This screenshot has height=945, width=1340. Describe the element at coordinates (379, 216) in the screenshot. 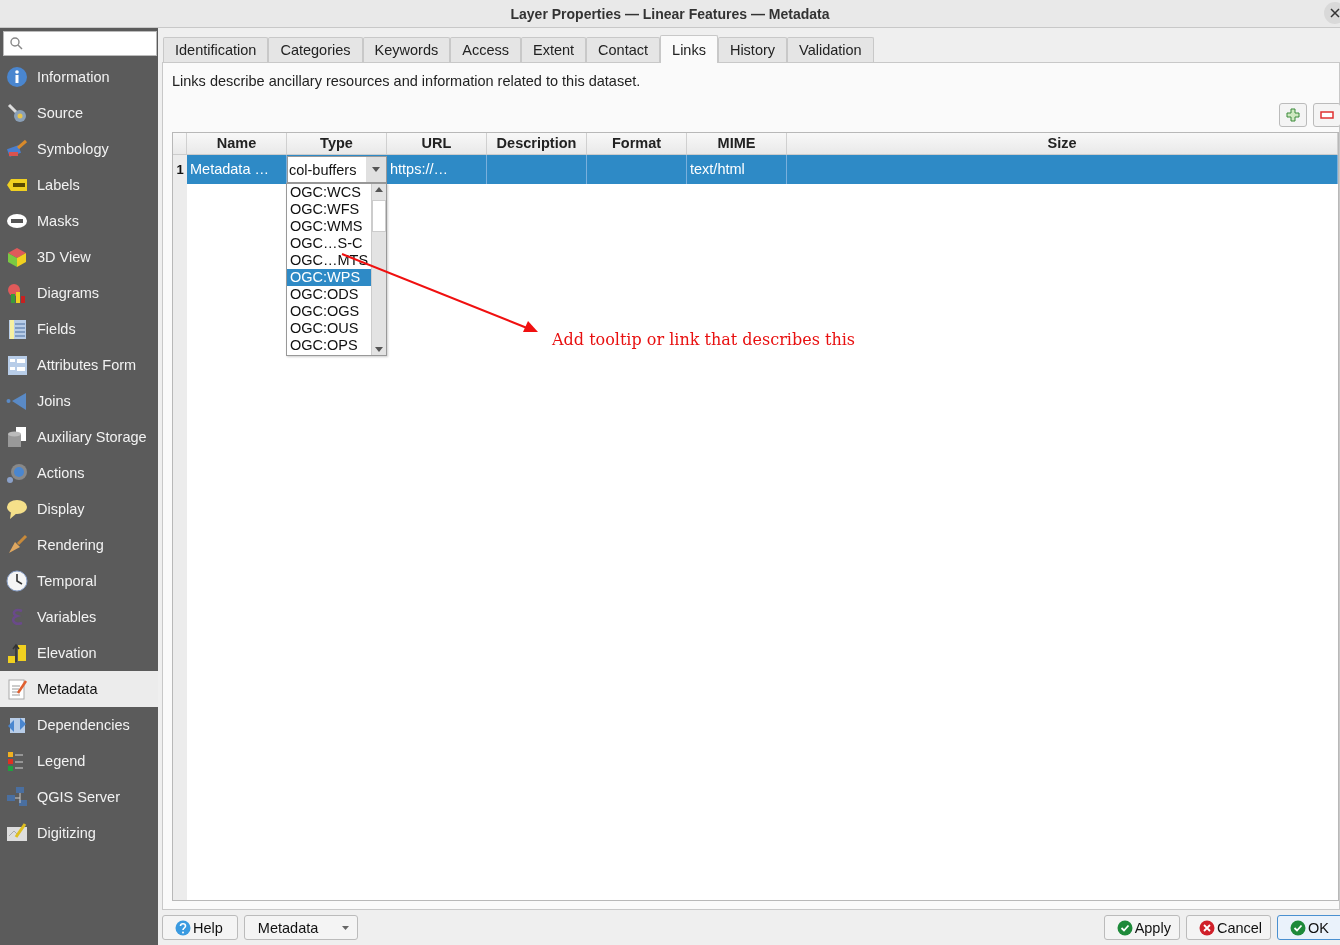

I see `scrollbar-thumb` at that location.